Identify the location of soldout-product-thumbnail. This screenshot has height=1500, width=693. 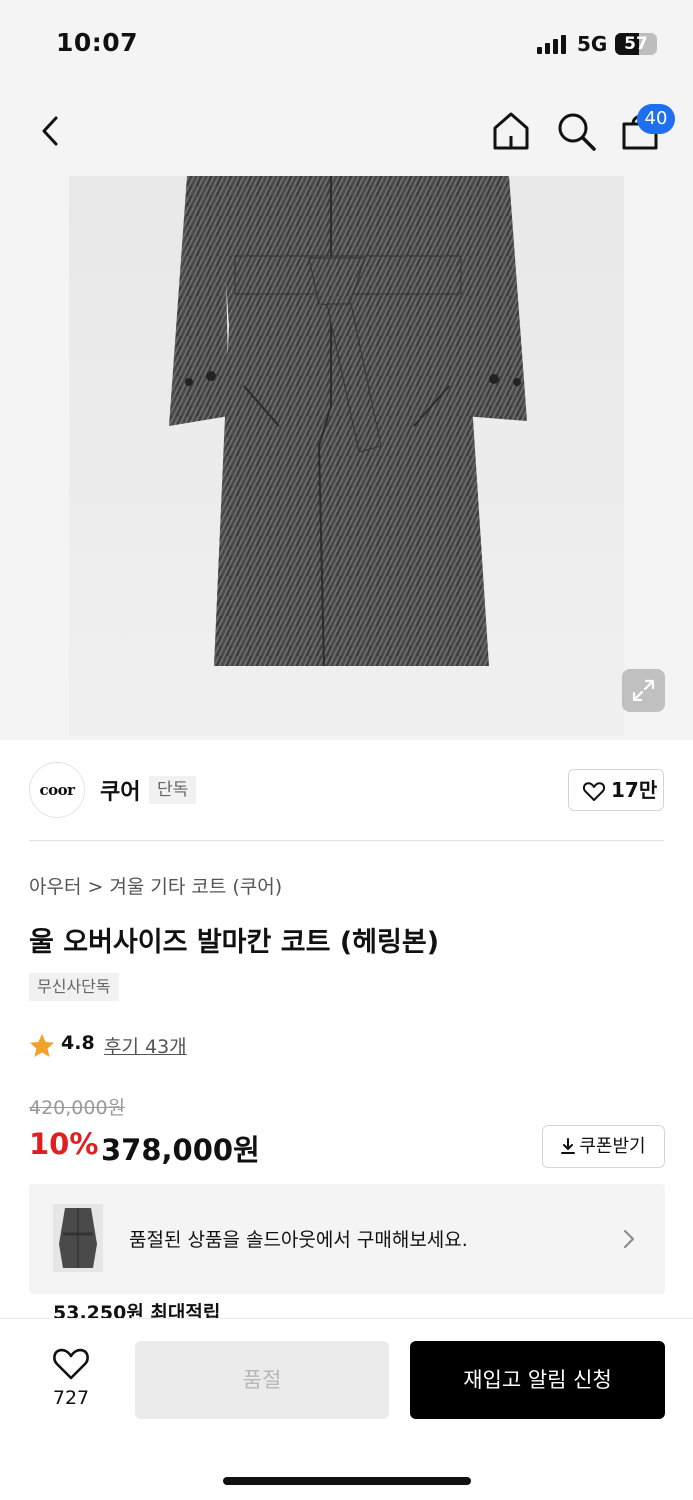
(78, 1238).